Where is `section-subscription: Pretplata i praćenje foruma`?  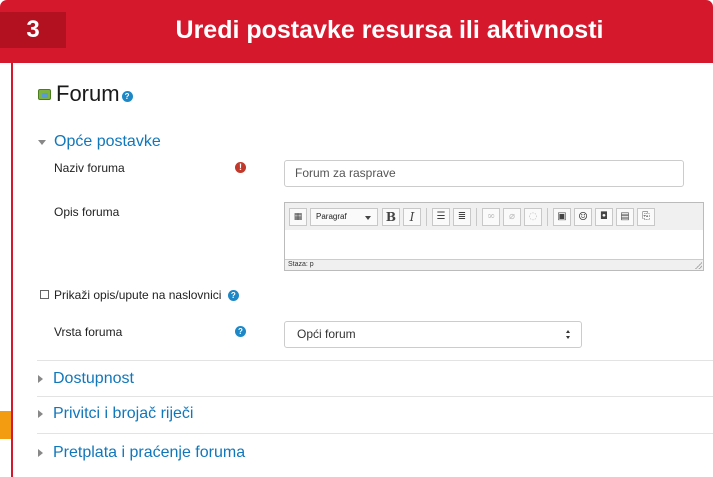
section-subscription: Pretplata i praćenje foruma is located at coordinates (141, 453).